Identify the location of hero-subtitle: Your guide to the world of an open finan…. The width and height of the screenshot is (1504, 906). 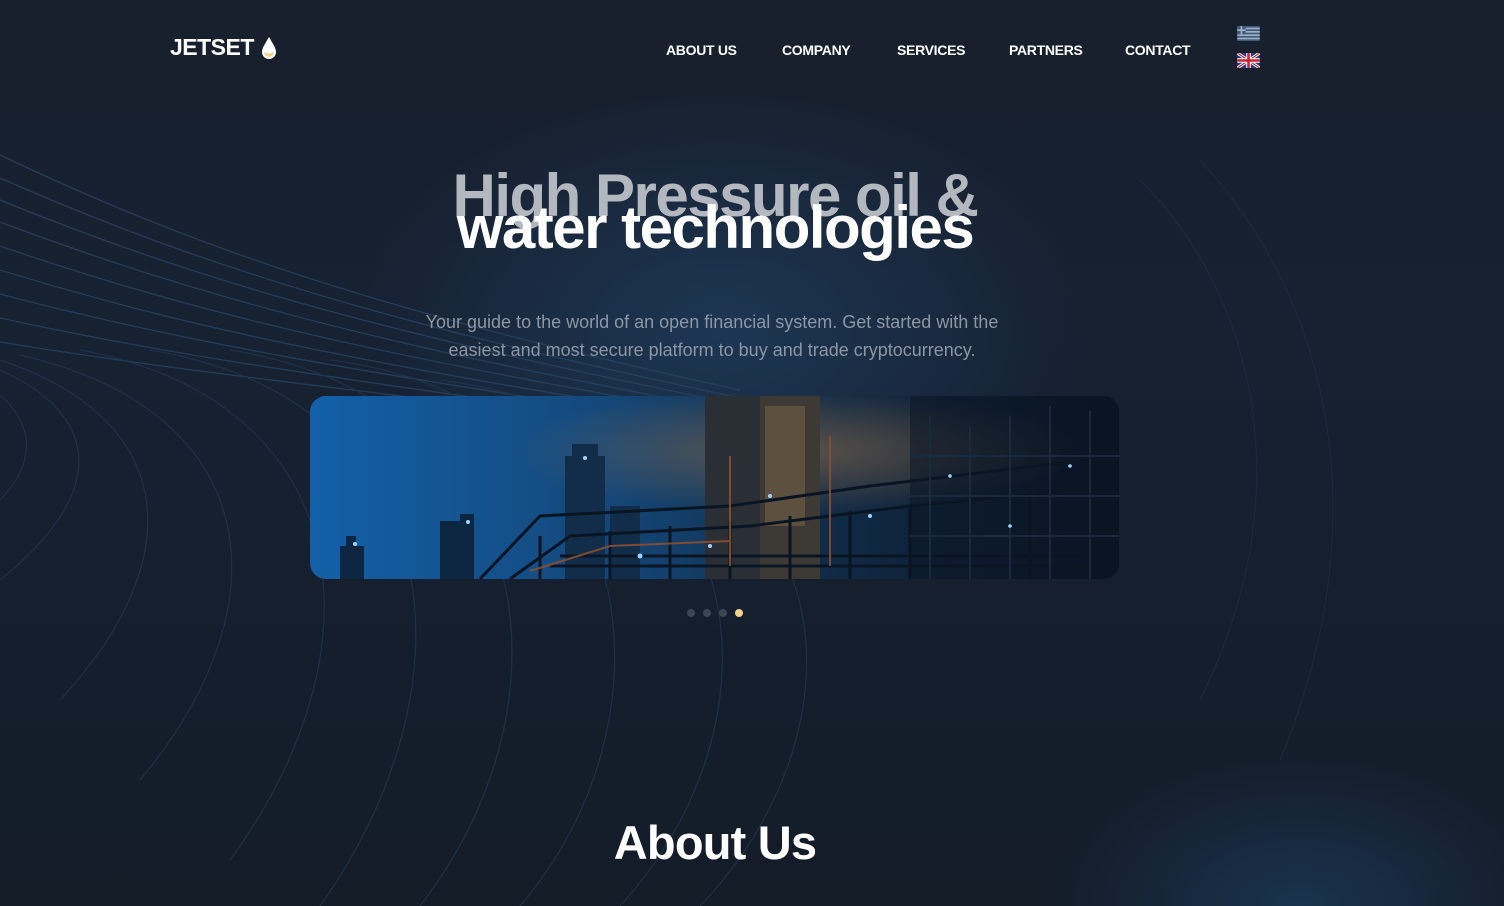
(712, 336).